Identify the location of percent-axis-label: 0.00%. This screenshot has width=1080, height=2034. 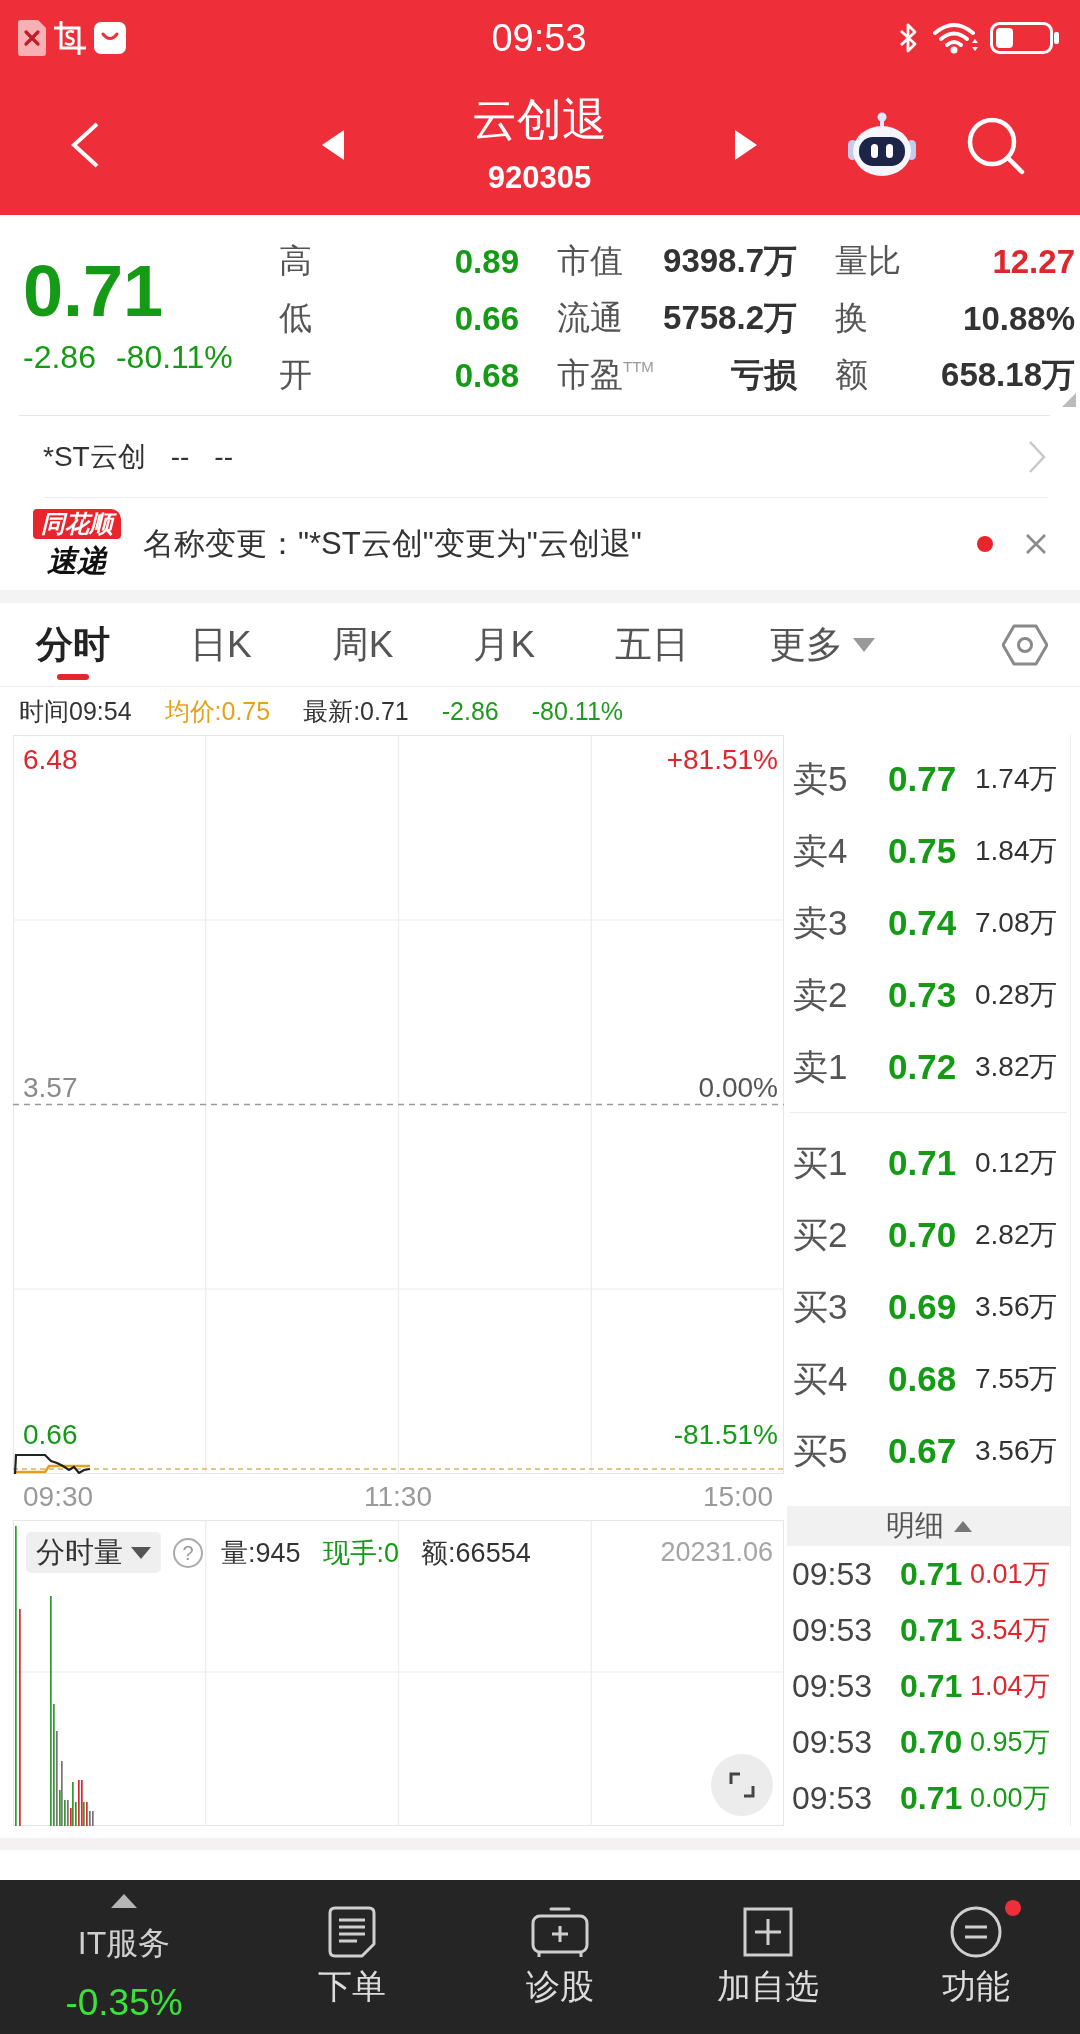
(738, 1087).